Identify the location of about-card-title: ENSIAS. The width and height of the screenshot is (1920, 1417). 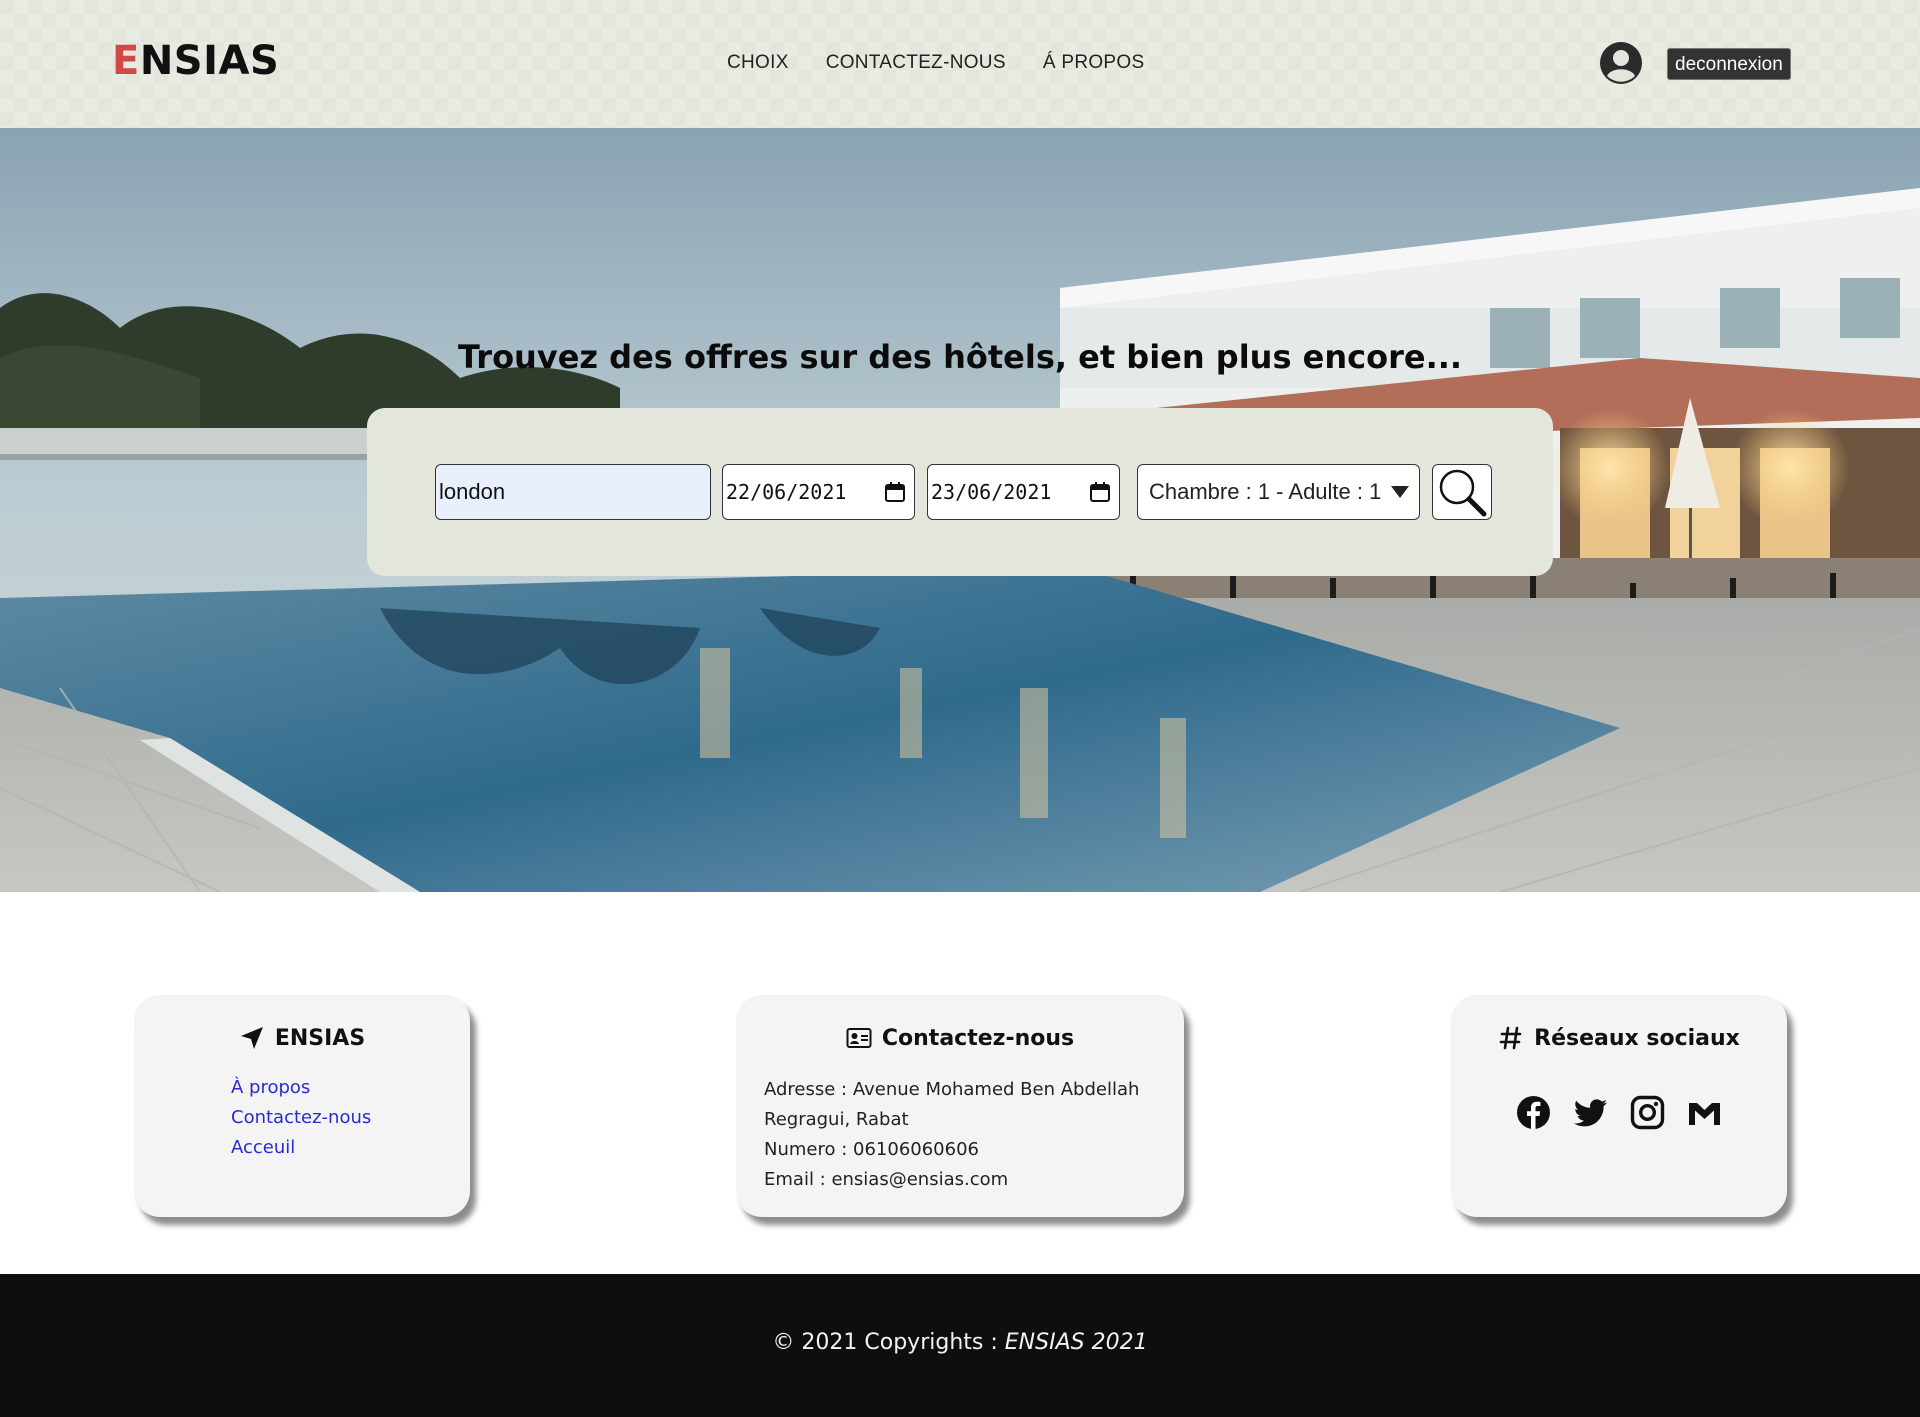
(302, 1038).